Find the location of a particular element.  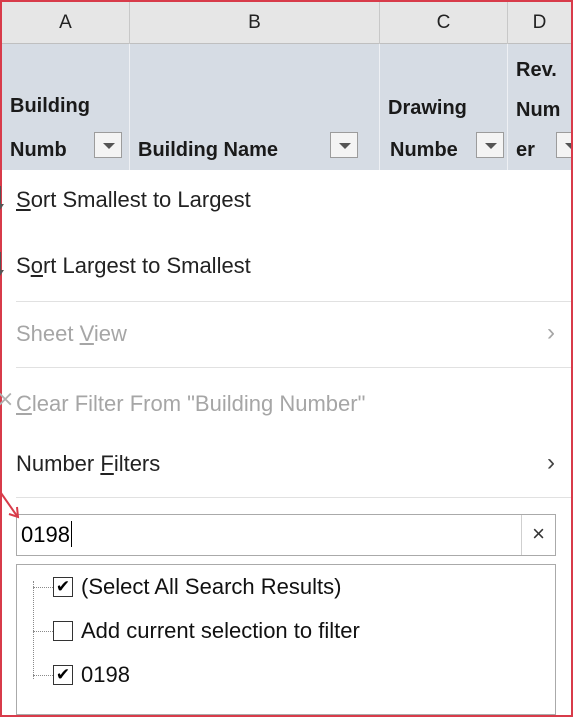

sort-ascending-icon is located at coordinates (2, 199).